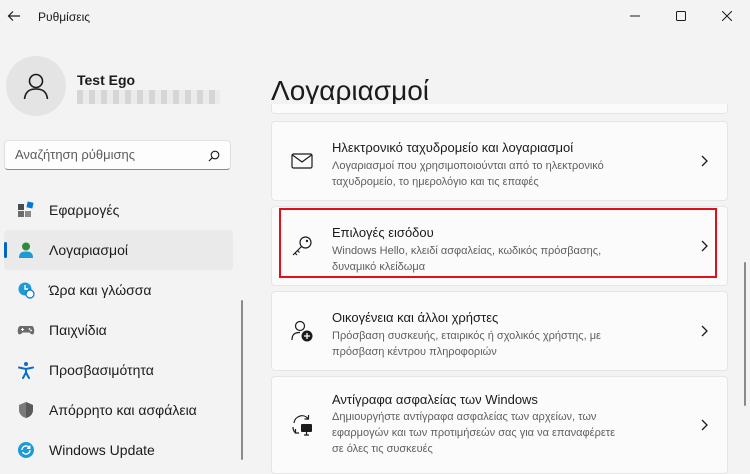 The width and height of the screenshot is (750, 474). Describe the element at coordinates (106, 80) in the screenshot. I see `user-name: Test Ego` at that location.